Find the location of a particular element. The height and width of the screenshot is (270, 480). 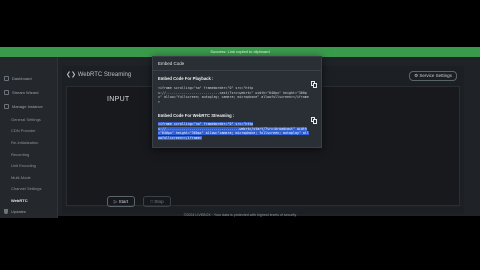

start-button: ▷ Start is located at coordinates (121, 201).